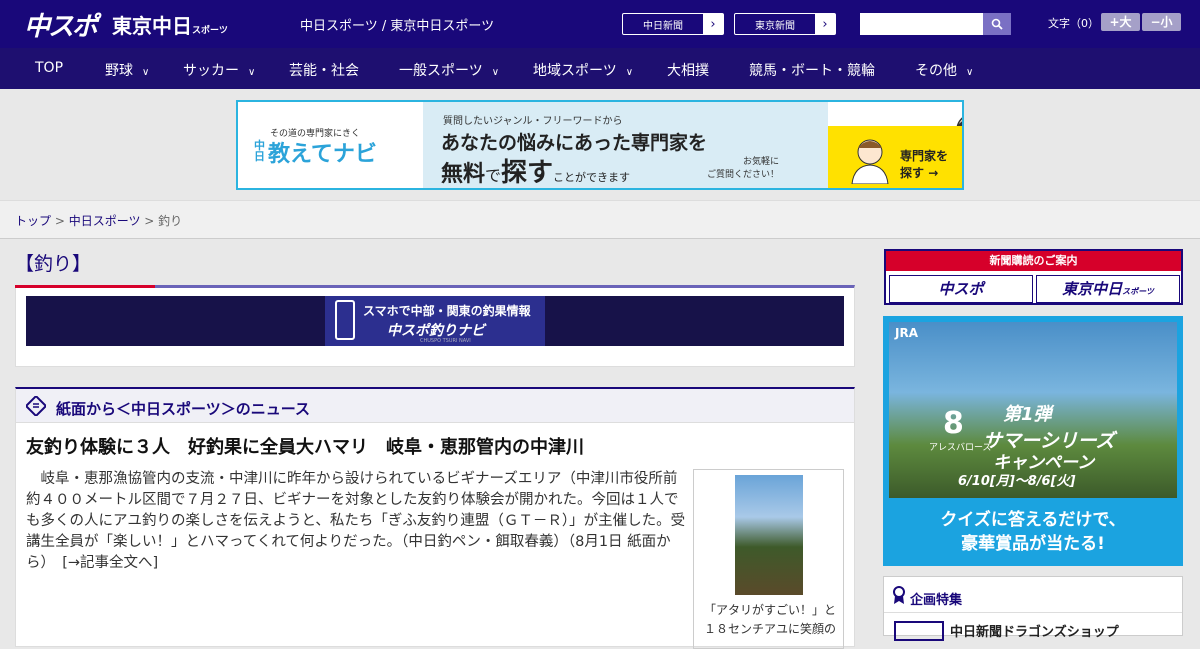 The height and width of the screenshot is (649, 1200). What do you see at coordinates (743, 169) in the screenshot?
I see `ad-note: お気軽にご質問ください！` at bounding box center [743, 169].